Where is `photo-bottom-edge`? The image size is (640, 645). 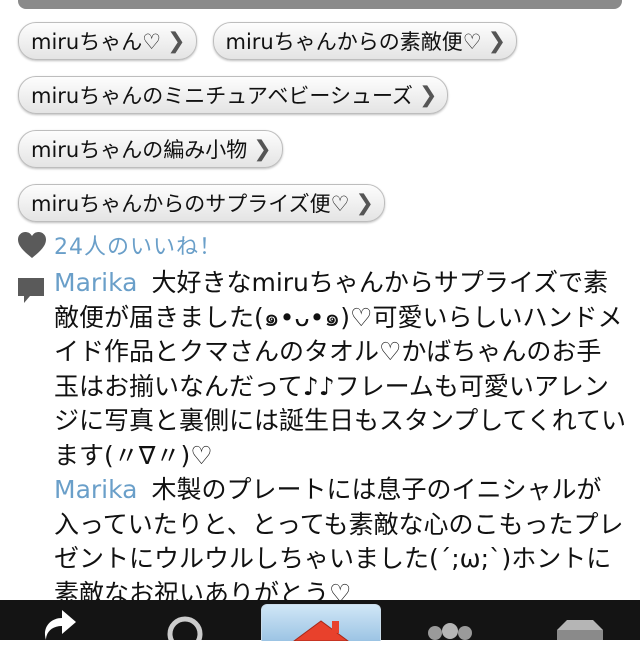 photo-bottom-edge is located at coordinates (320, 4).